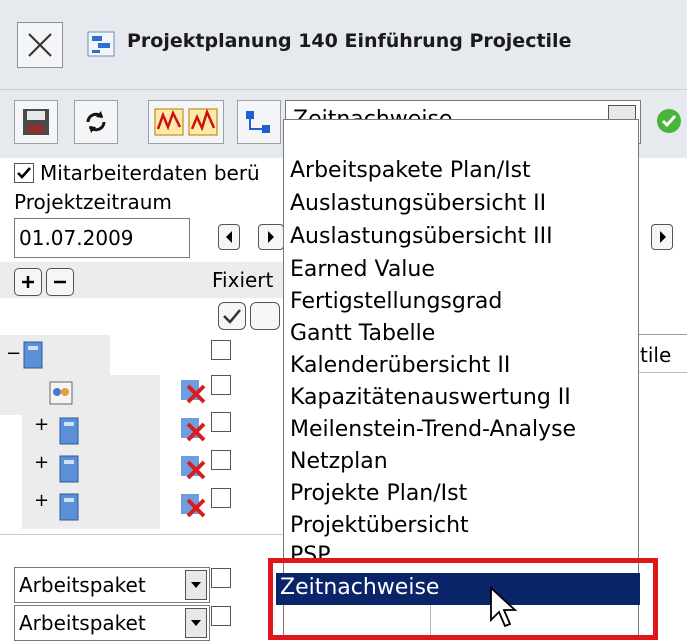 The width and height of the screenshot is (687, 641). I want to click on fixed-column-label: Fixiert, so click(243, 280).